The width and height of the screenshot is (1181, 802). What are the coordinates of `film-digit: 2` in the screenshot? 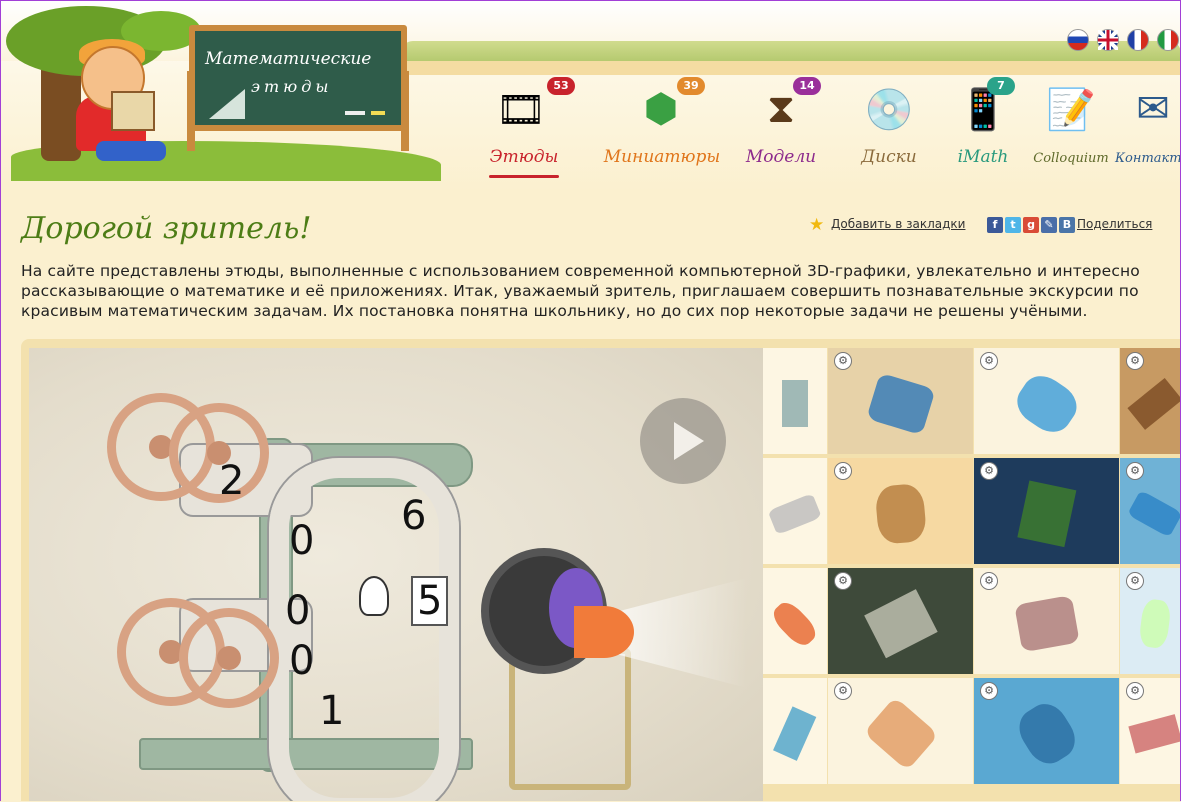 It's located at (232, 481).